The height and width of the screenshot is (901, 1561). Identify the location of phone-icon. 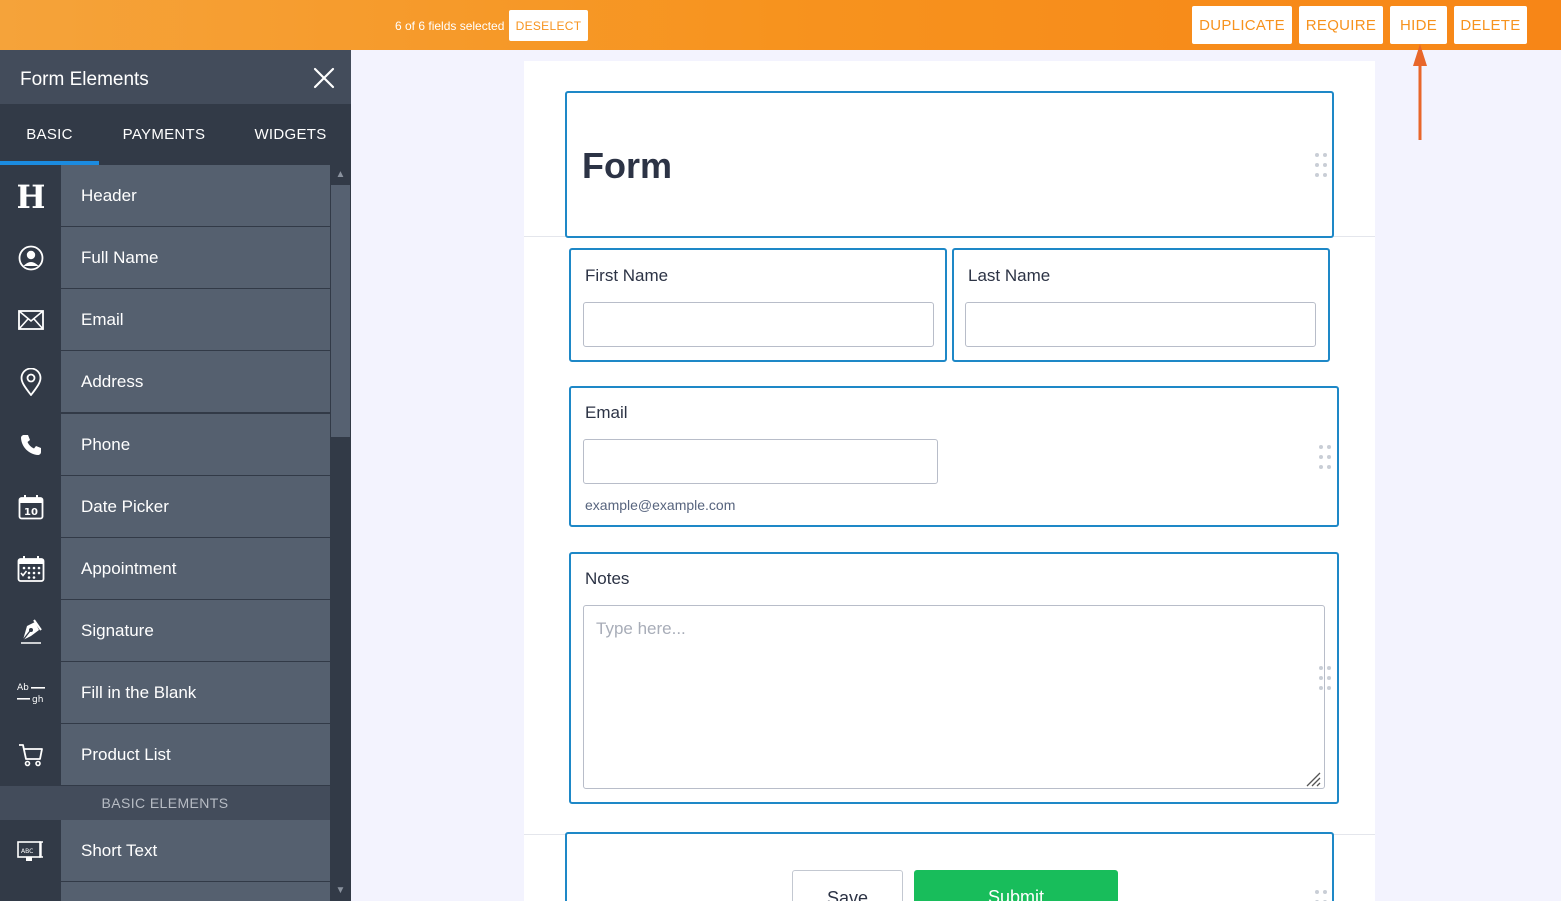
(30, 444).